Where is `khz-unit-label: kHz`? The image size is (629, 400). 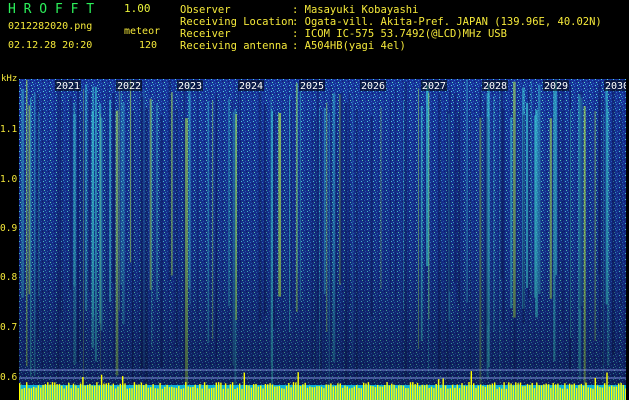 khz-unit-label: kHz is located at coordinates (9, 79).